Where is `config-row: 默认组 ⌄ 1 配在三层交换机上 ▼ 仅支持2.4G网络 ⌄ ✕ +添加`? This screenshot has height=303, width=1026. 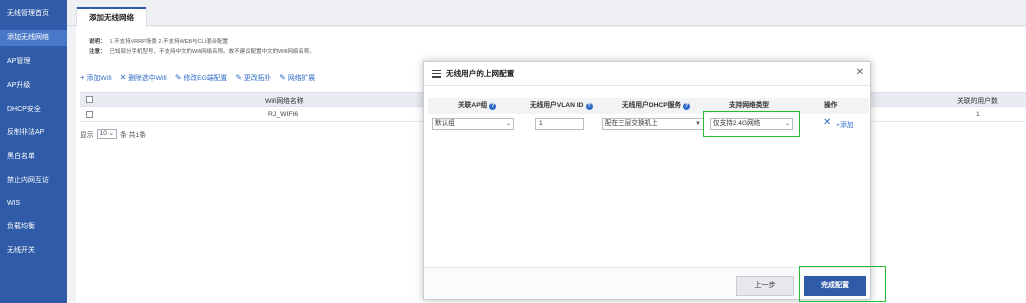
config-row: 默认组 ⌄ 1 配在三层交换机上 ▼ 仅支持2.4G网络 ⌄ ✕ +添加 is located at coordinates (648, 124).